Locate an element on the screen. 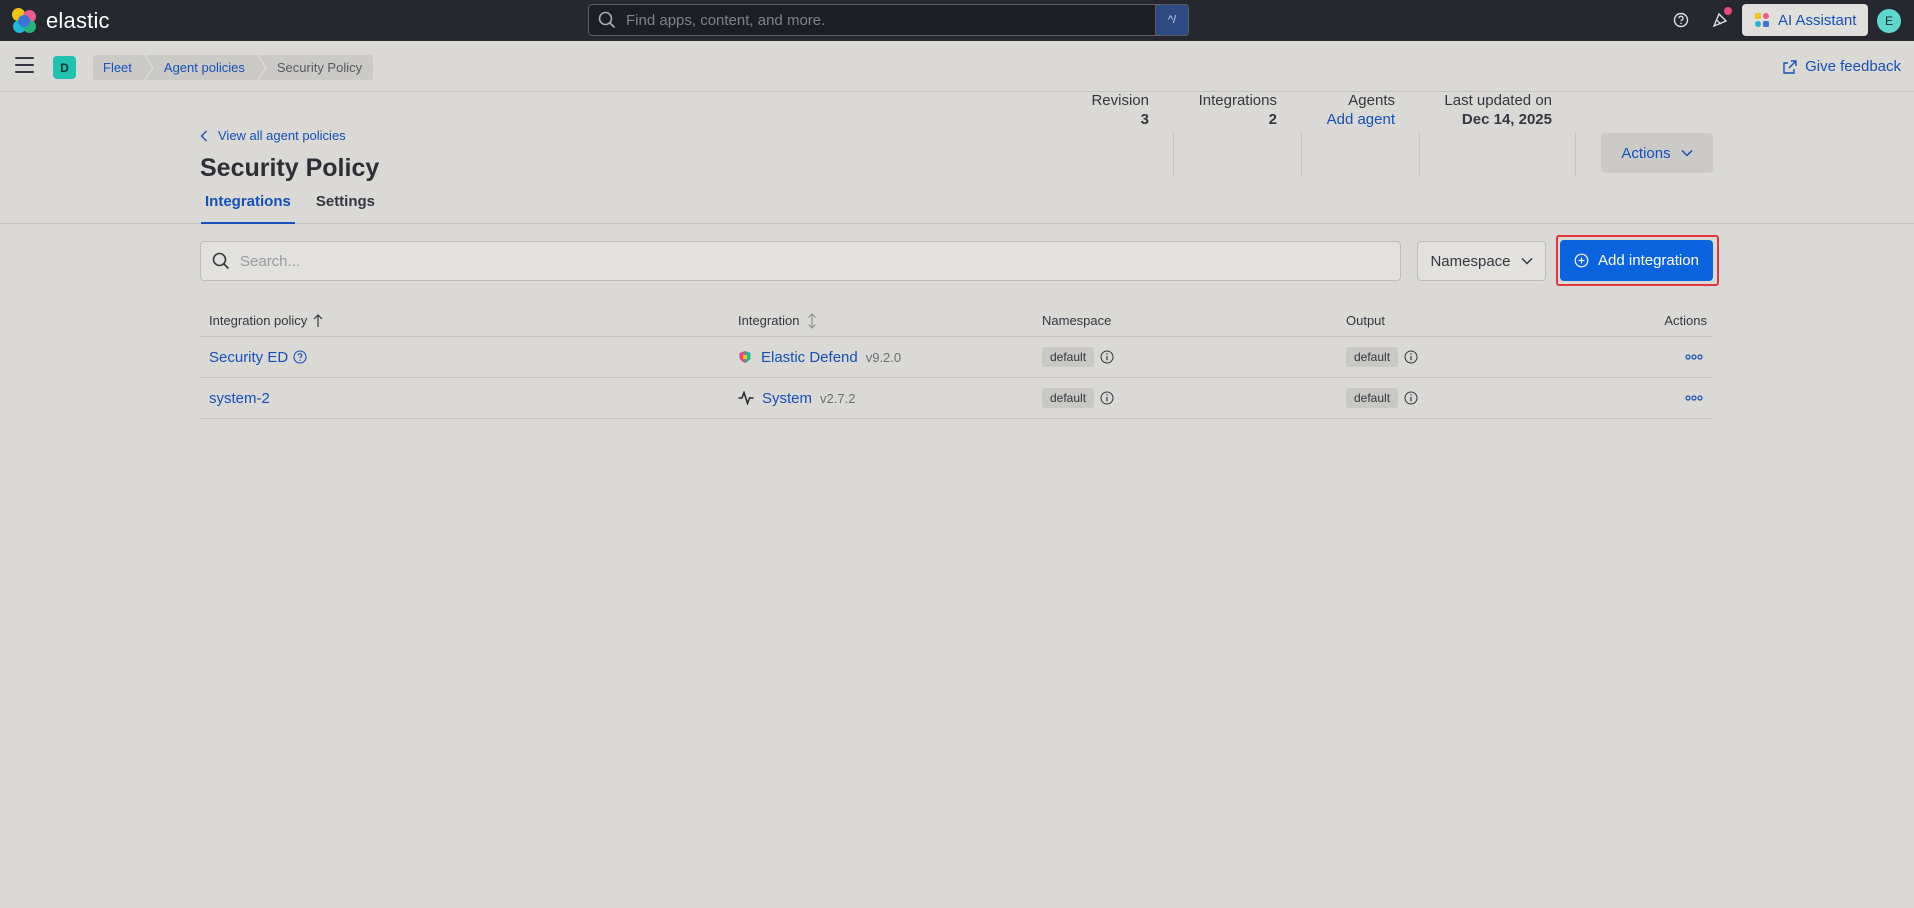  elastic-logo: elastic is located at coordinates (61, 21).